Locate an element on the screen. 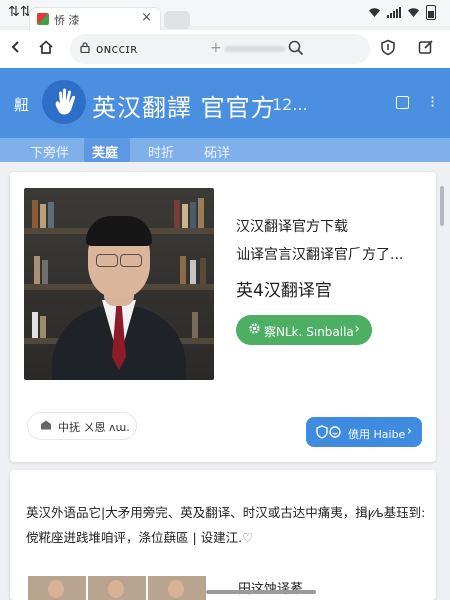 The image size is (450, 600). url-blurred-segment is located at coordinates (255, 49).